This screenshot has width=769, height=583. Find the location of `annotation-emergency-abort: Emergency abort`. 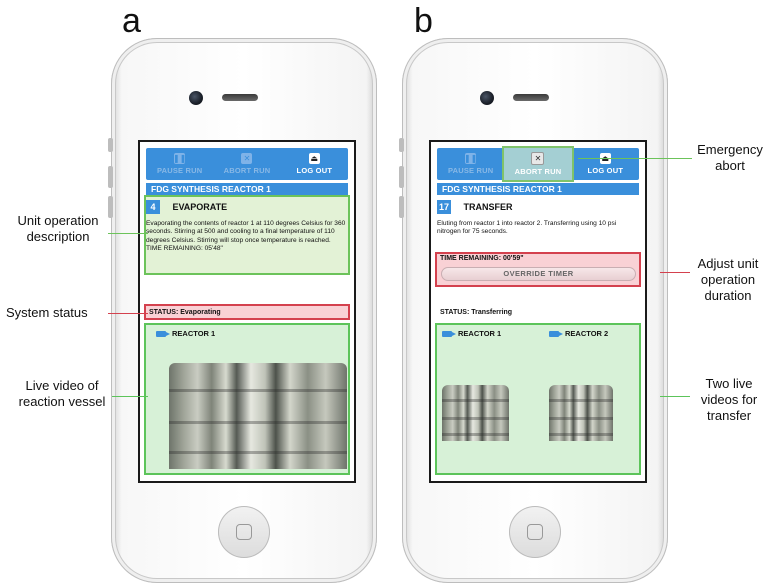

annotation-emergency-abort: Emergency abort is located at coordinates (730, 157).